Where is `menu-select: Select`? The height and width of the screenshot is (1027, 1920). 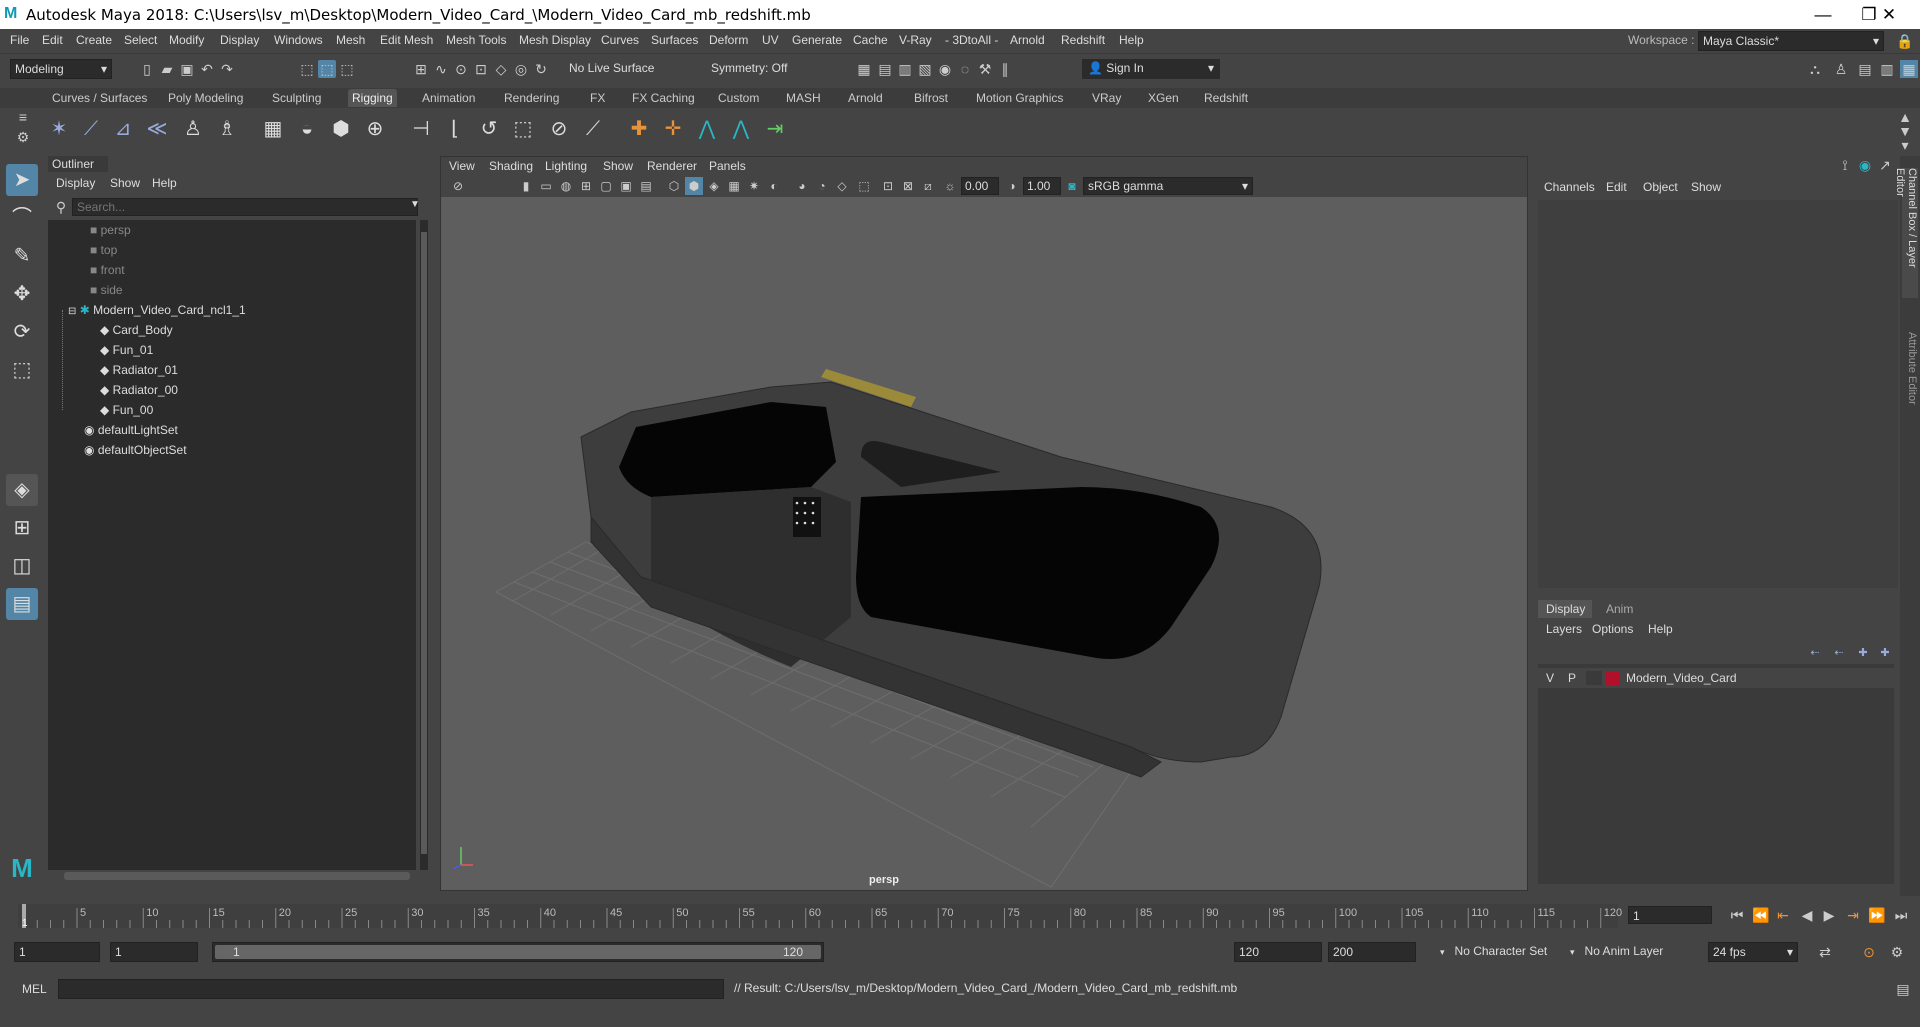 menu-select: Select is located at coordinates (140, 40).